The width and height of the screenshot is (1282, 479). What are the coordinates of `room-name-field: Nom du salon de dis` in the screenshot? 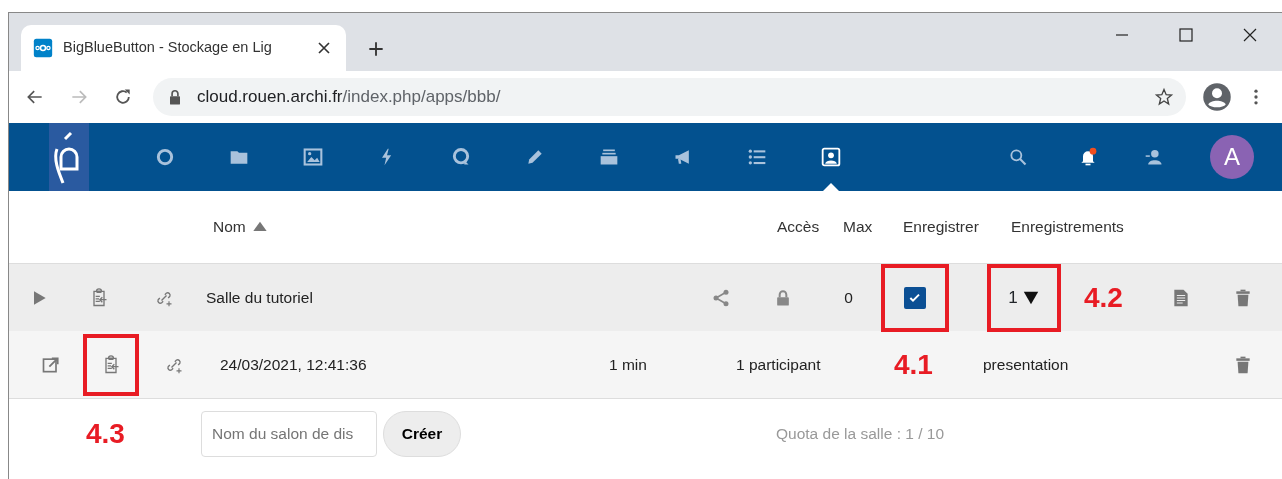 It's located at (289, 434).